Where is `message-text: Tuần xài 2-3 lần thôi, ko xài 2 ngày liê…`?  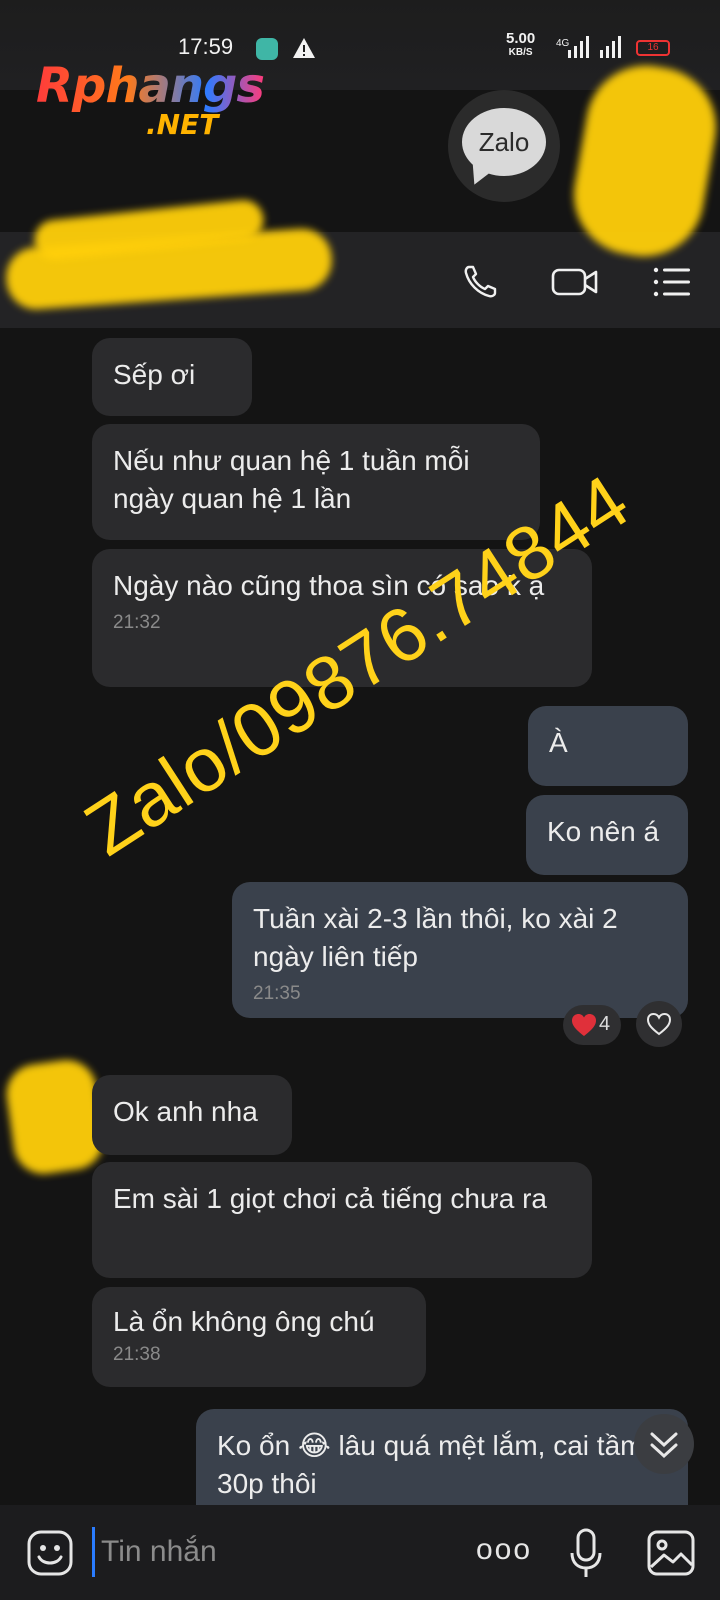
message-text: Tuần xài 2-3 lần thôi, ko xài 2 ngày liê… is located at coordinates (435, 937).